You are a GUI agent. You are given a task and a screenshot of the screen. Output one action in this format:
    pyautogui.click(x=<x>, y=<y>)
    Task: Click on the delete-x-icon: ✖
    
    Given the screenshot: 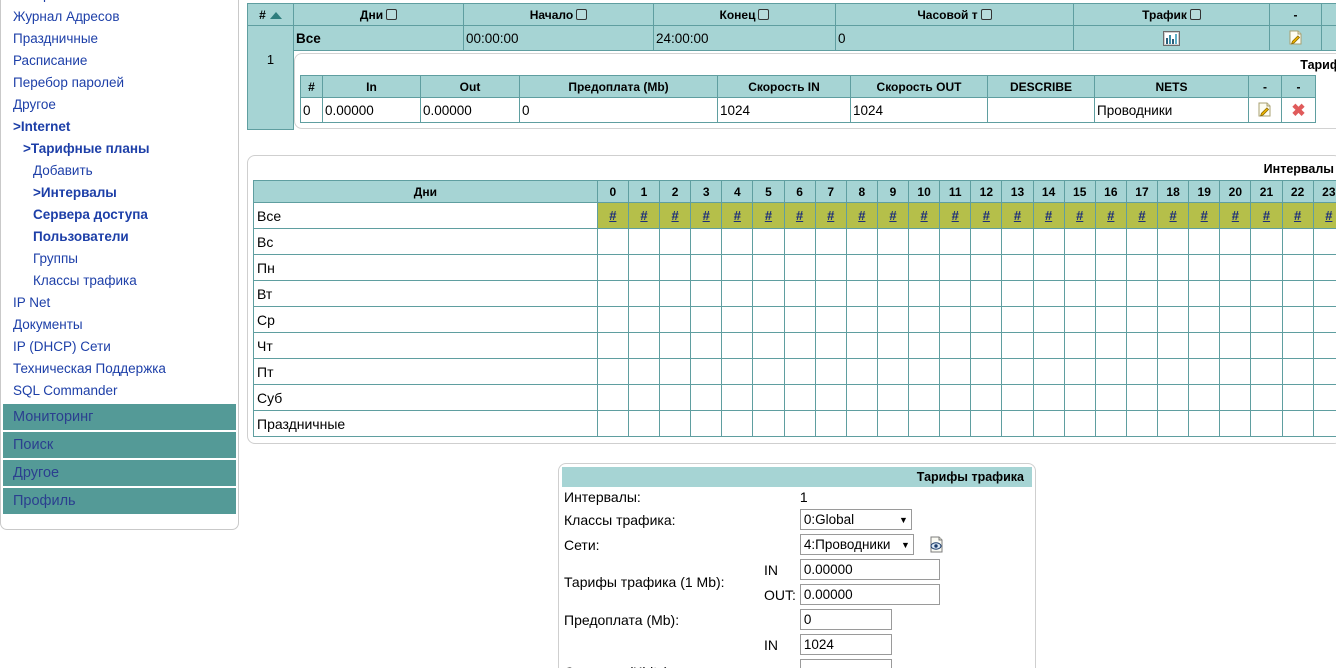 What is the action you would take?
    pyautogui.click(x=1298, y=110)
    